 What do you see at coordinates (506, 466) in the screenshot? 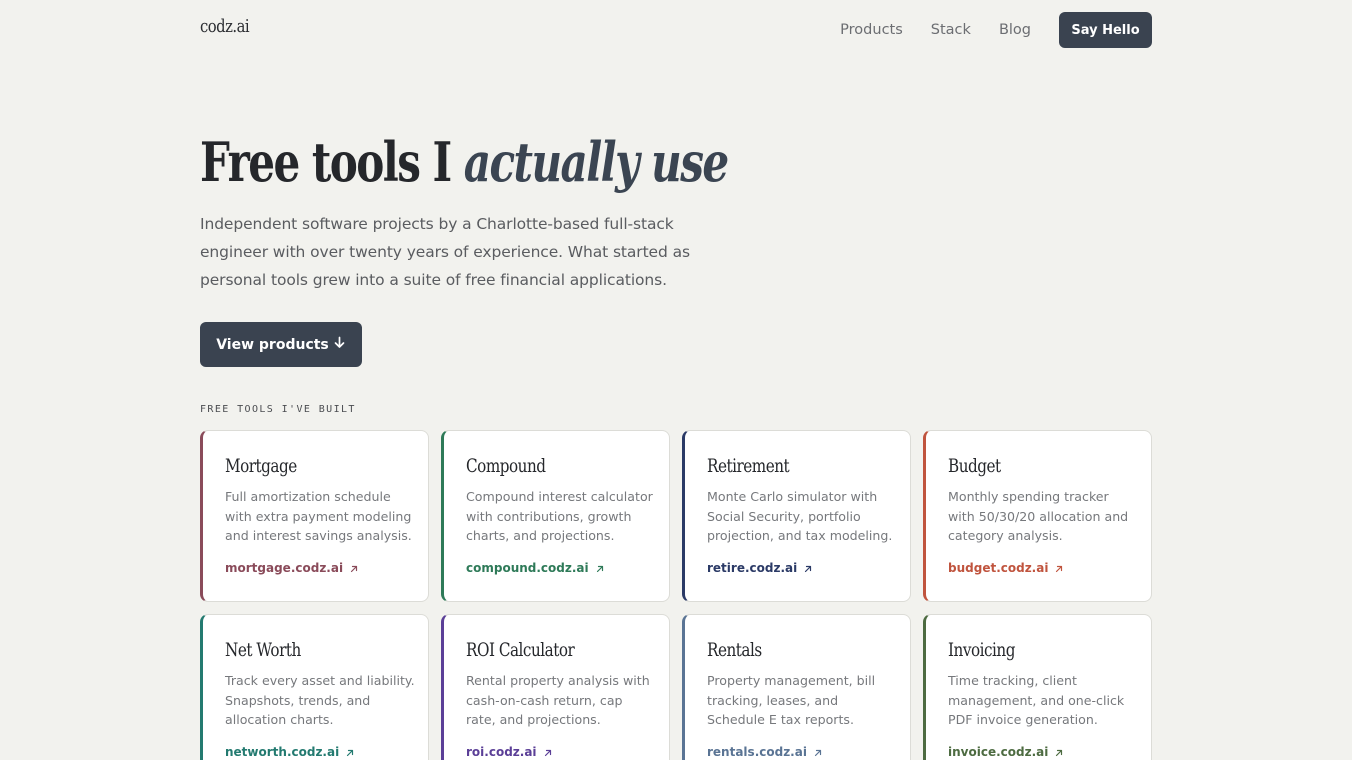
I see `product-title: Compound` at bounding box center [506, 466].